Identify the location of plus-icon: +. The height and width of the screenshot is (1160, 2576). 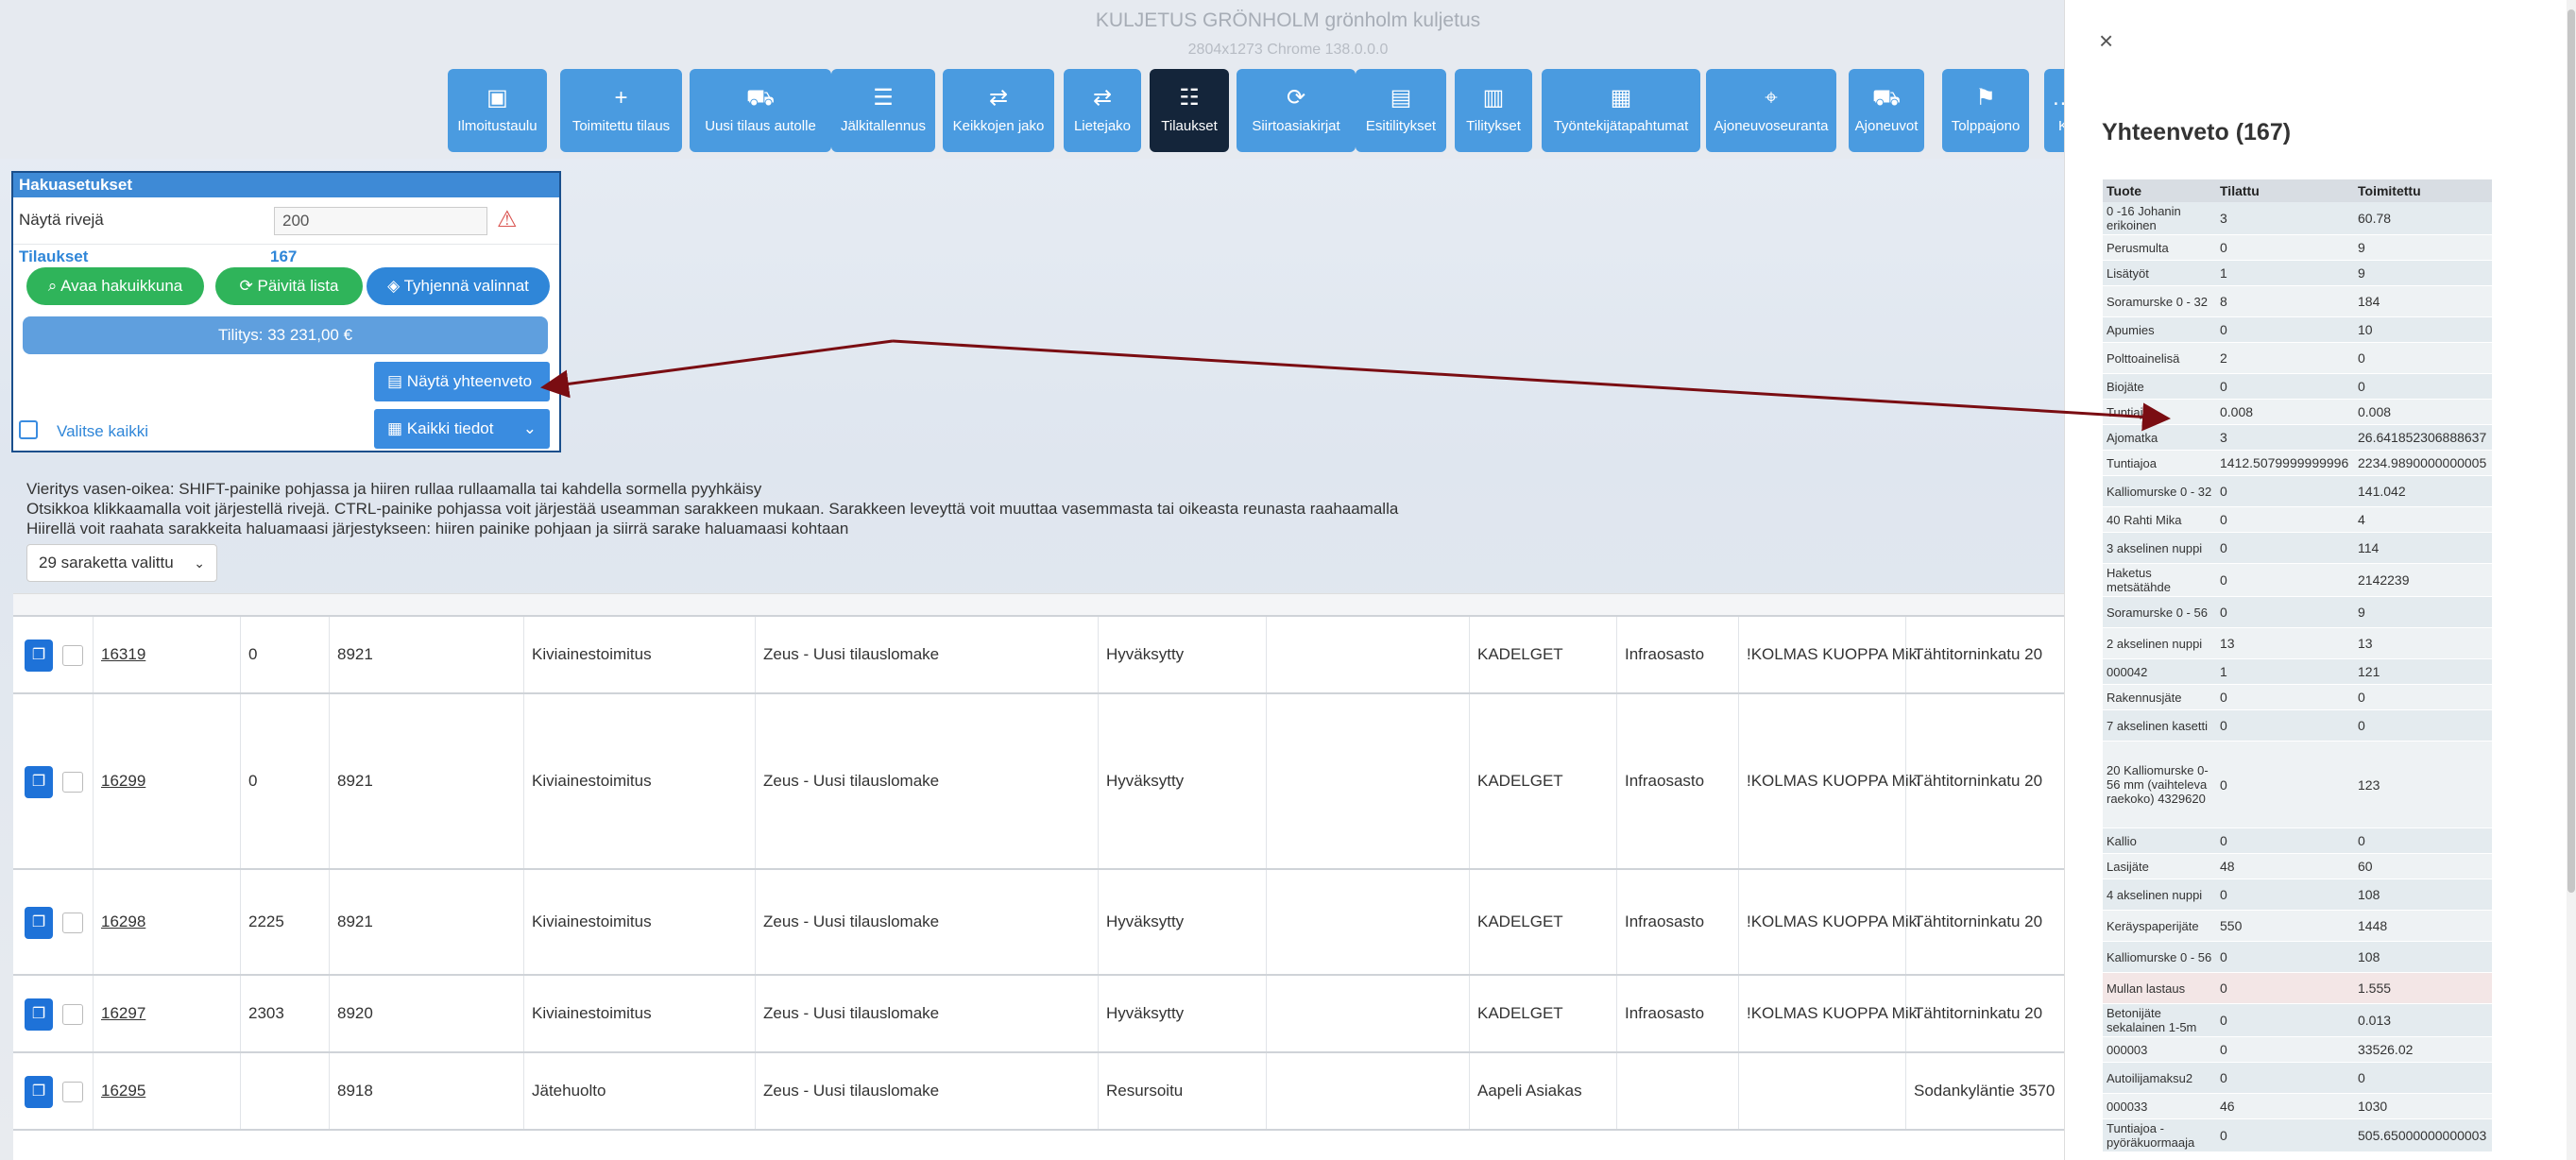
(621, 98).